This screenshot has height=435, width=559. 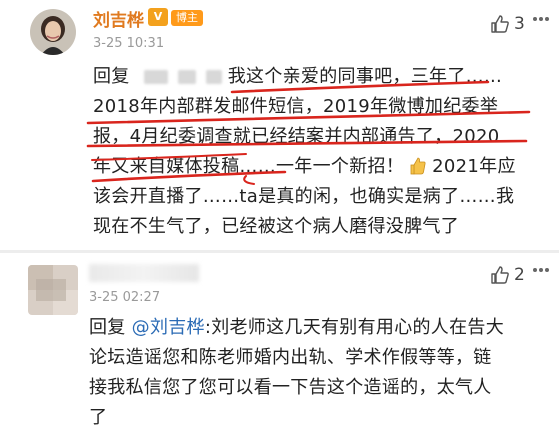 What do you see at coordinates (98, 417) in the screenshot?
I see `comment-line: 了` at bounding box center [98, 417].